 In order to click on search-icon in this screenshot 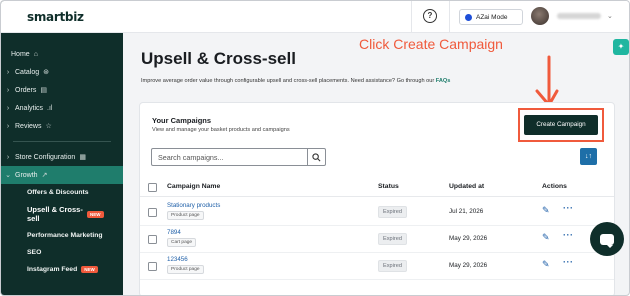, I will do `click(316, 156)`.